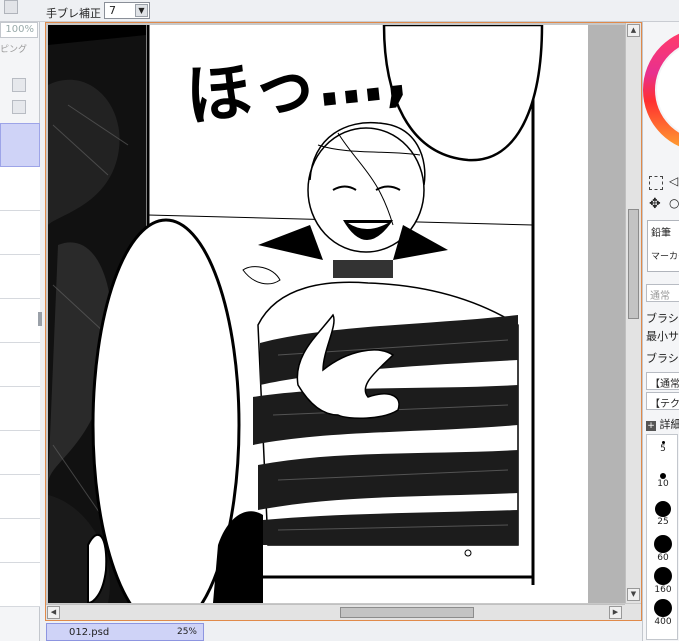 Image resolution: width=679 pixels, height=641 pixels. What do you see at coordinates (651, 426) in the screenshot?
I see `plus-icon: +` at bounding box center [651, 426].